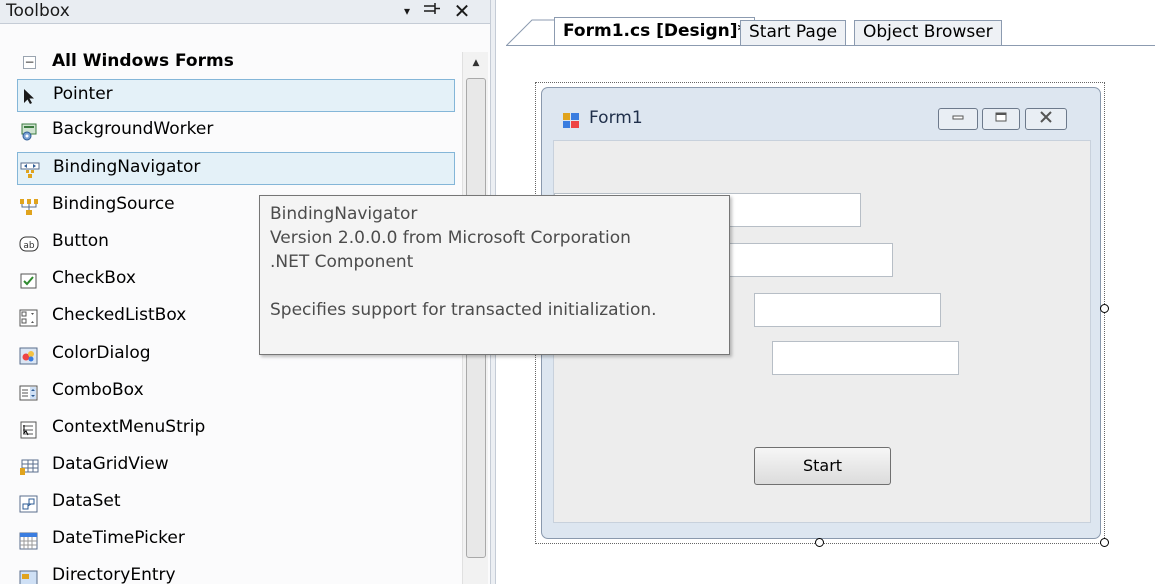 The width and height of the screenshot is (1155, 584). I want to click on toolbox-item-label: BindingNavigator, so click(127, 167).